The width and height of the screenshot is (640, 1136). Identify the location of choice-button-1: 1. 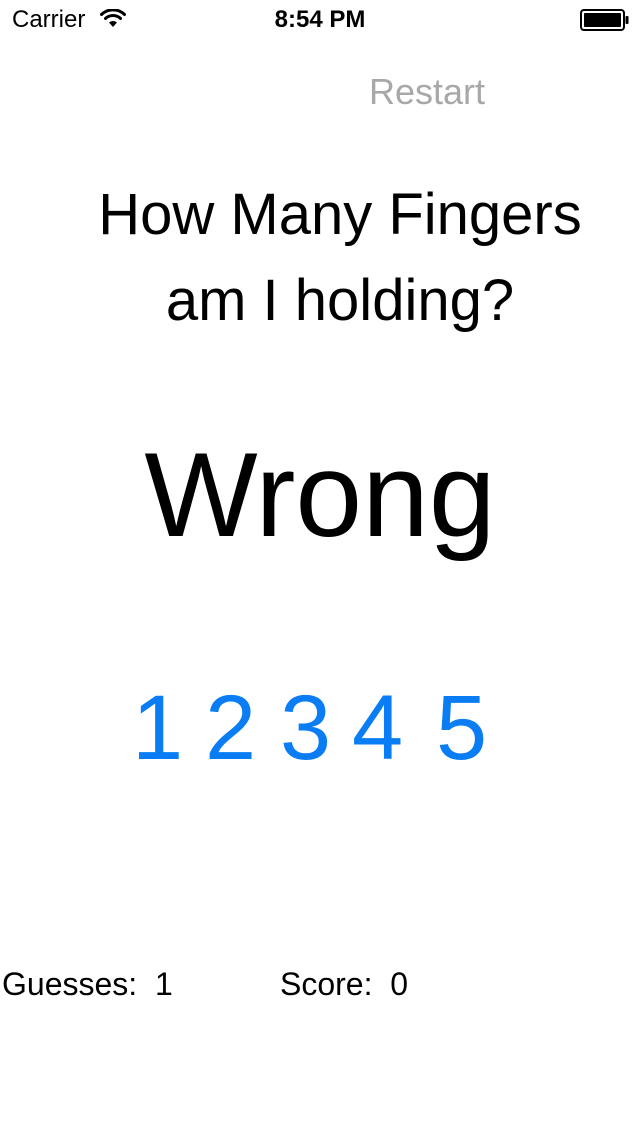
(157, 728).